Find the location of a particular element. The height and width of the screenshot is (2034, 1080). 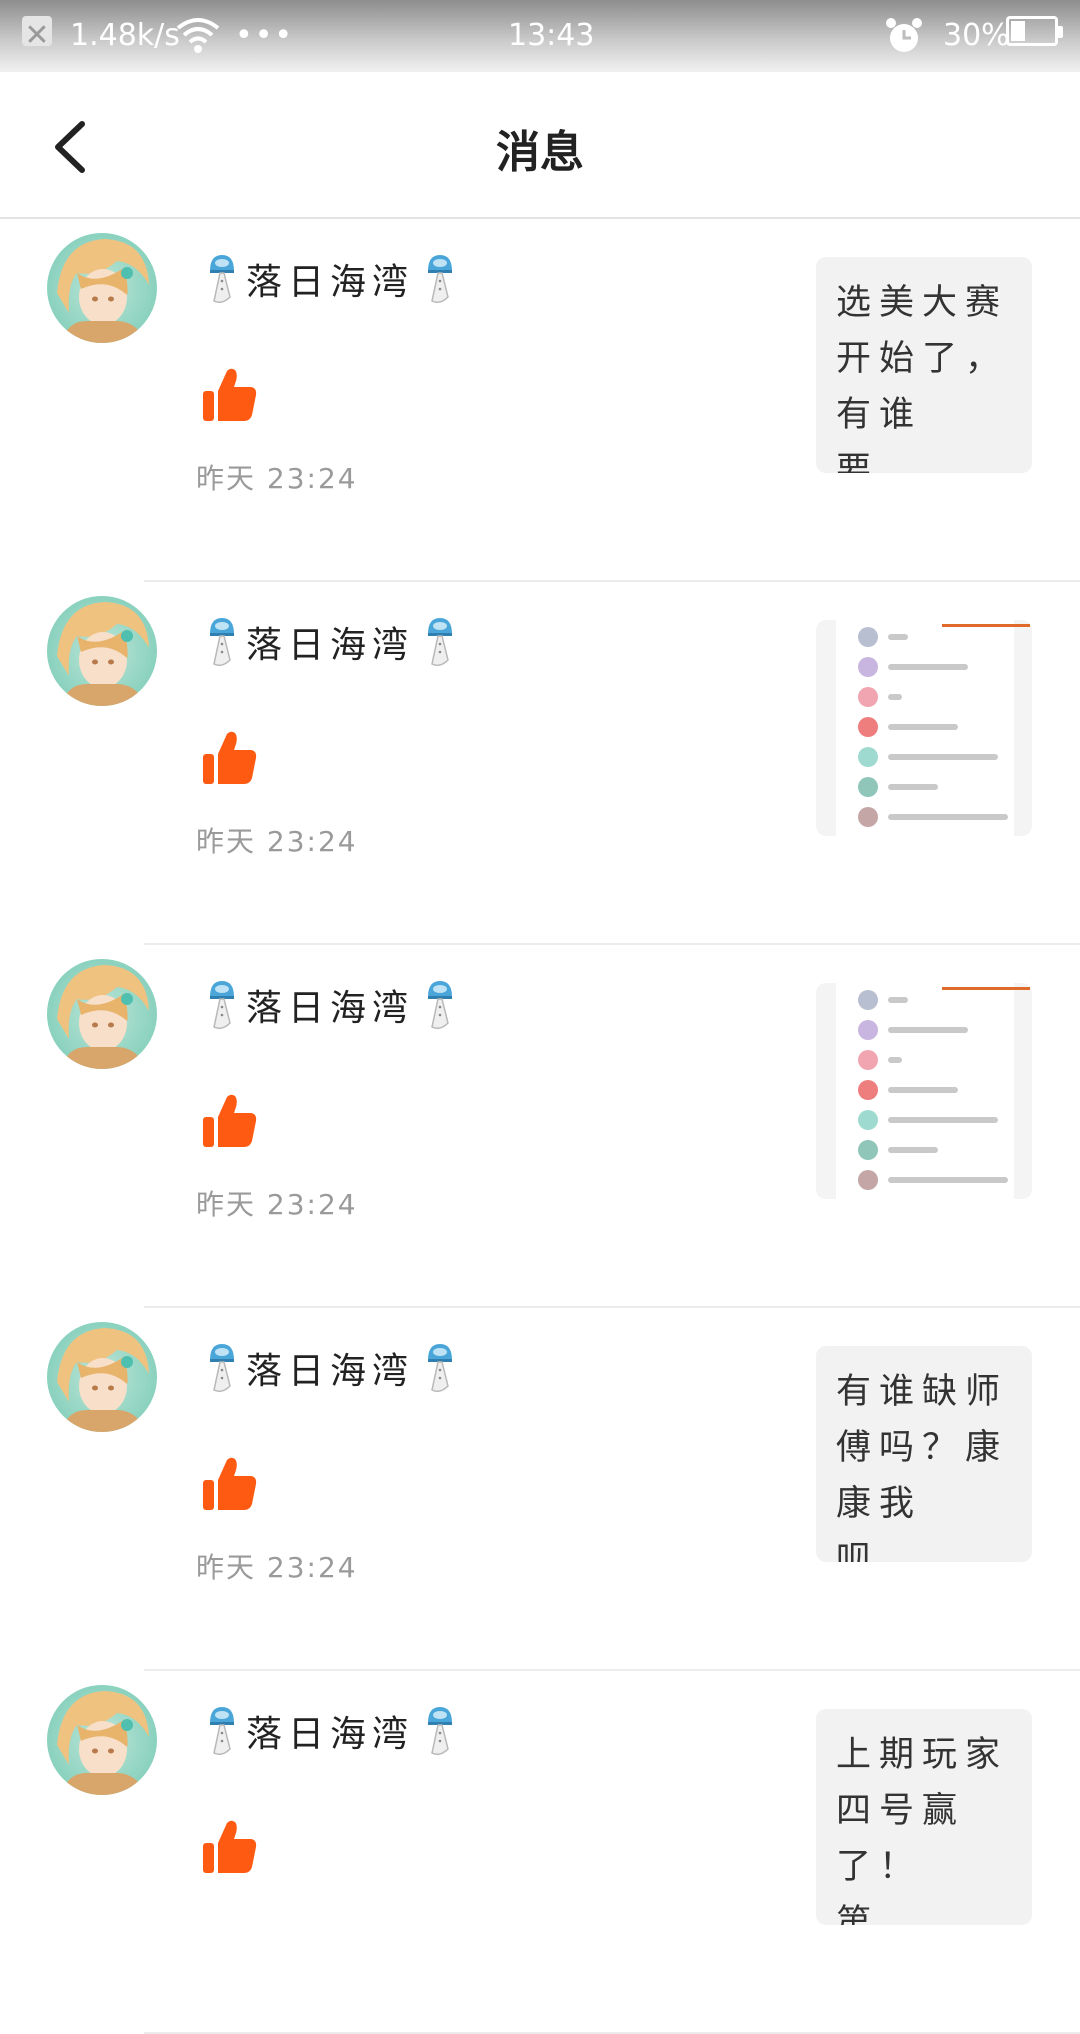

battery-icon is located at coordinates (1034, 31).